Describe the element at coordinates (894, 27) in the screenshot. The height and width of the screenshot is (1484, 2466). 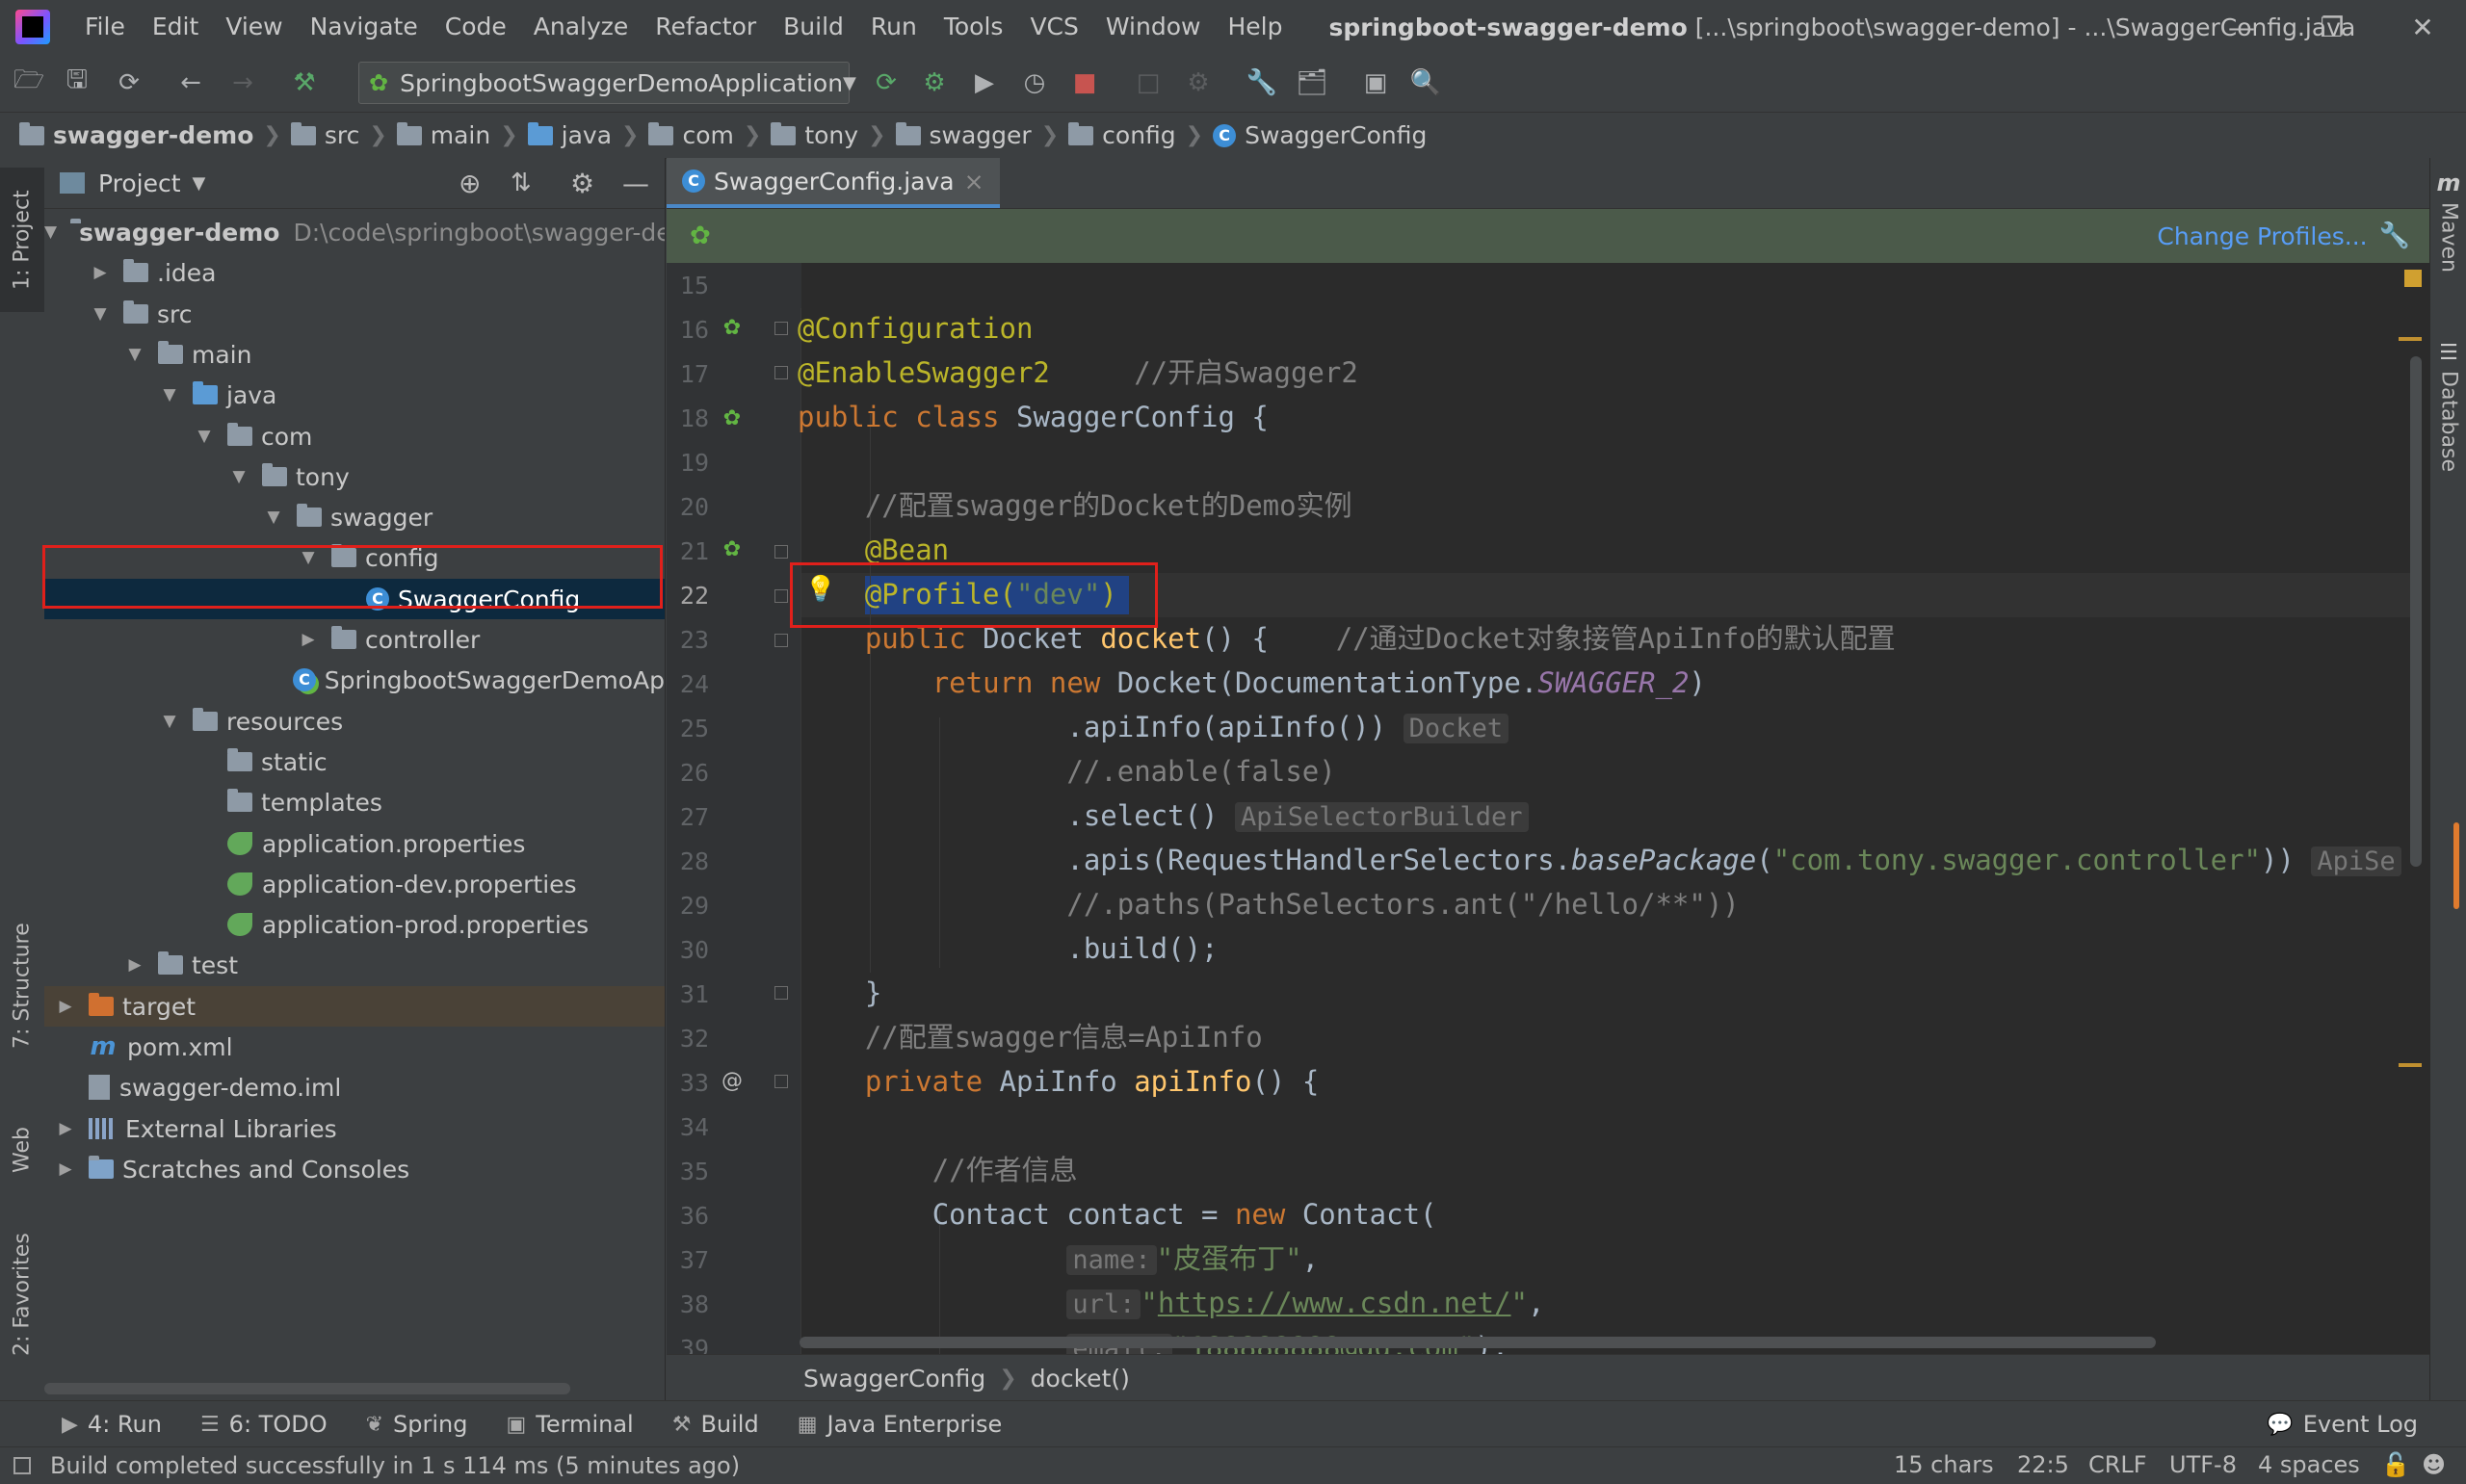
I see `menu-run: Run` at that location.